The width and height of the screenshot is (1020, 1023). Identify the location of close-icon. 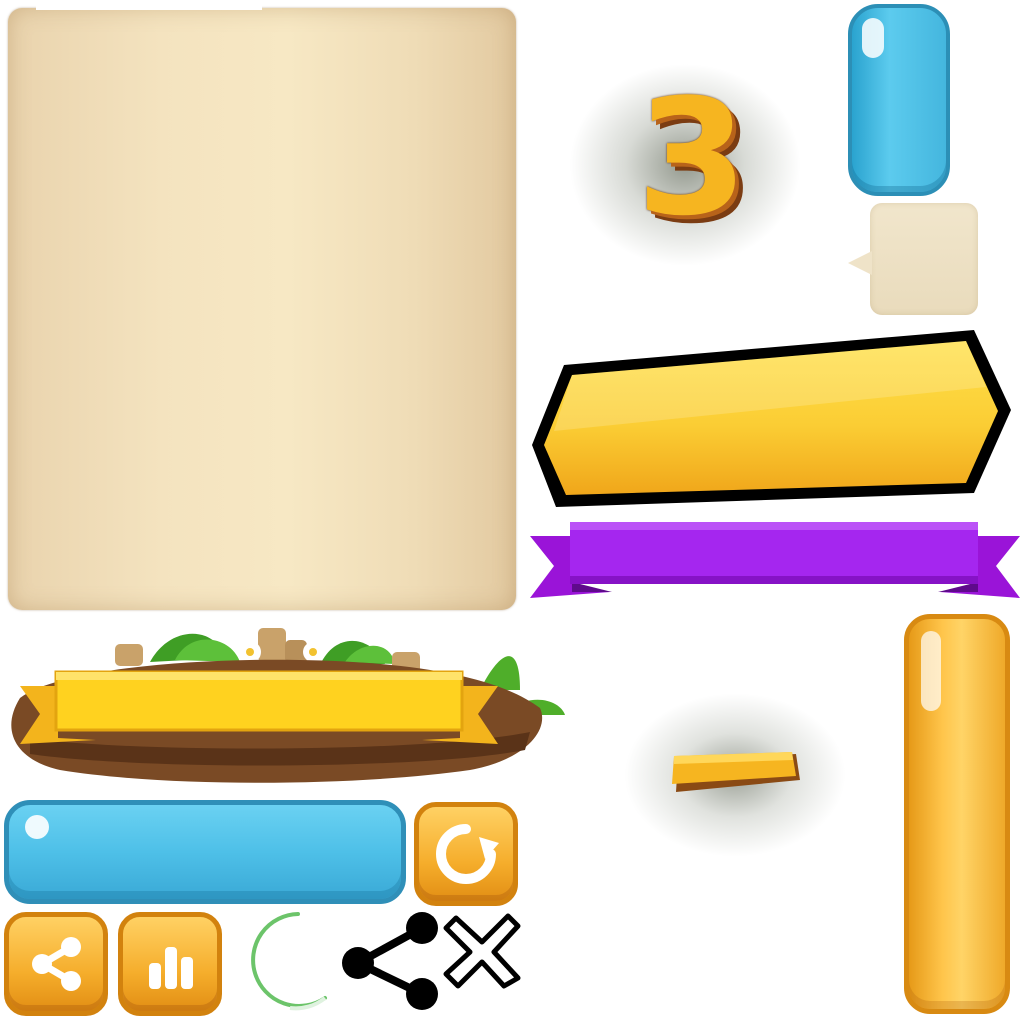
(482, 952).